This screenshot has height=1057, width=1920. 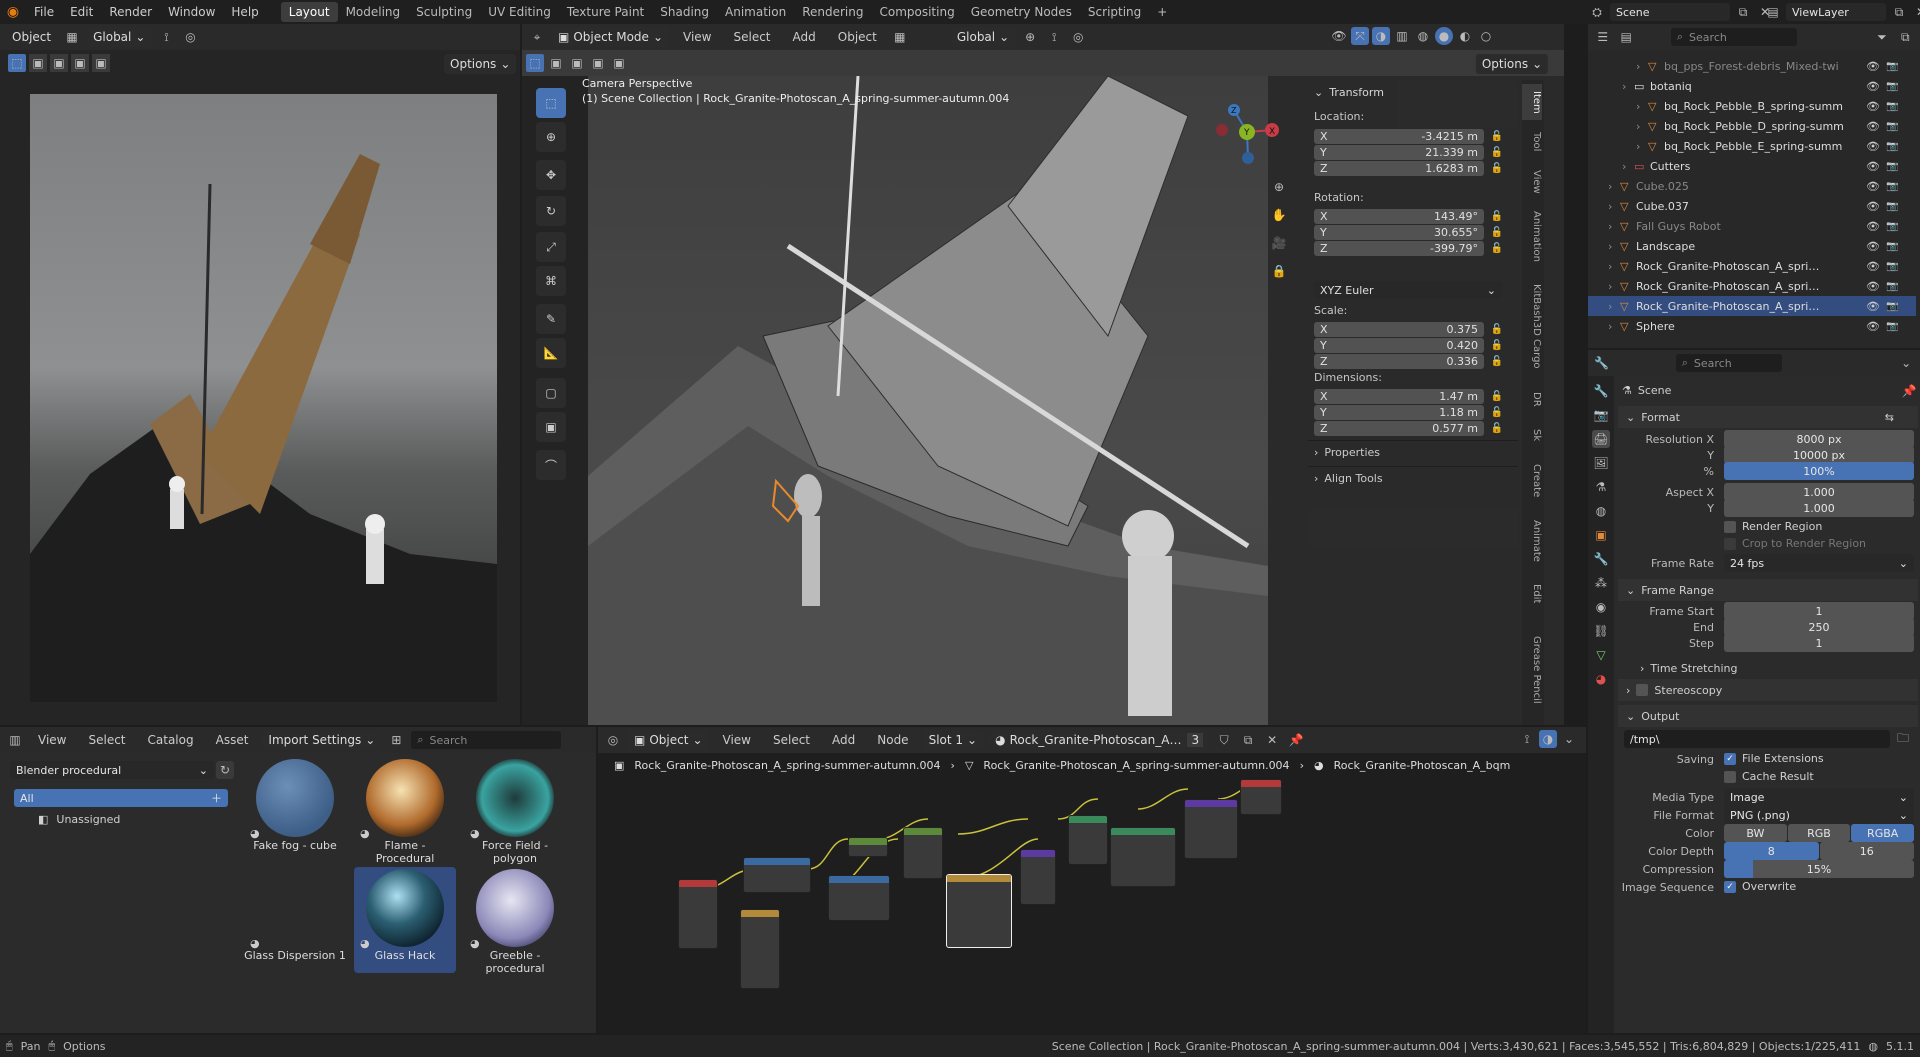 What do you see at coordinates (1881, 37) in the screenshot?
I see `filter-icon: ⏷` at bounding box center [1881, 37].